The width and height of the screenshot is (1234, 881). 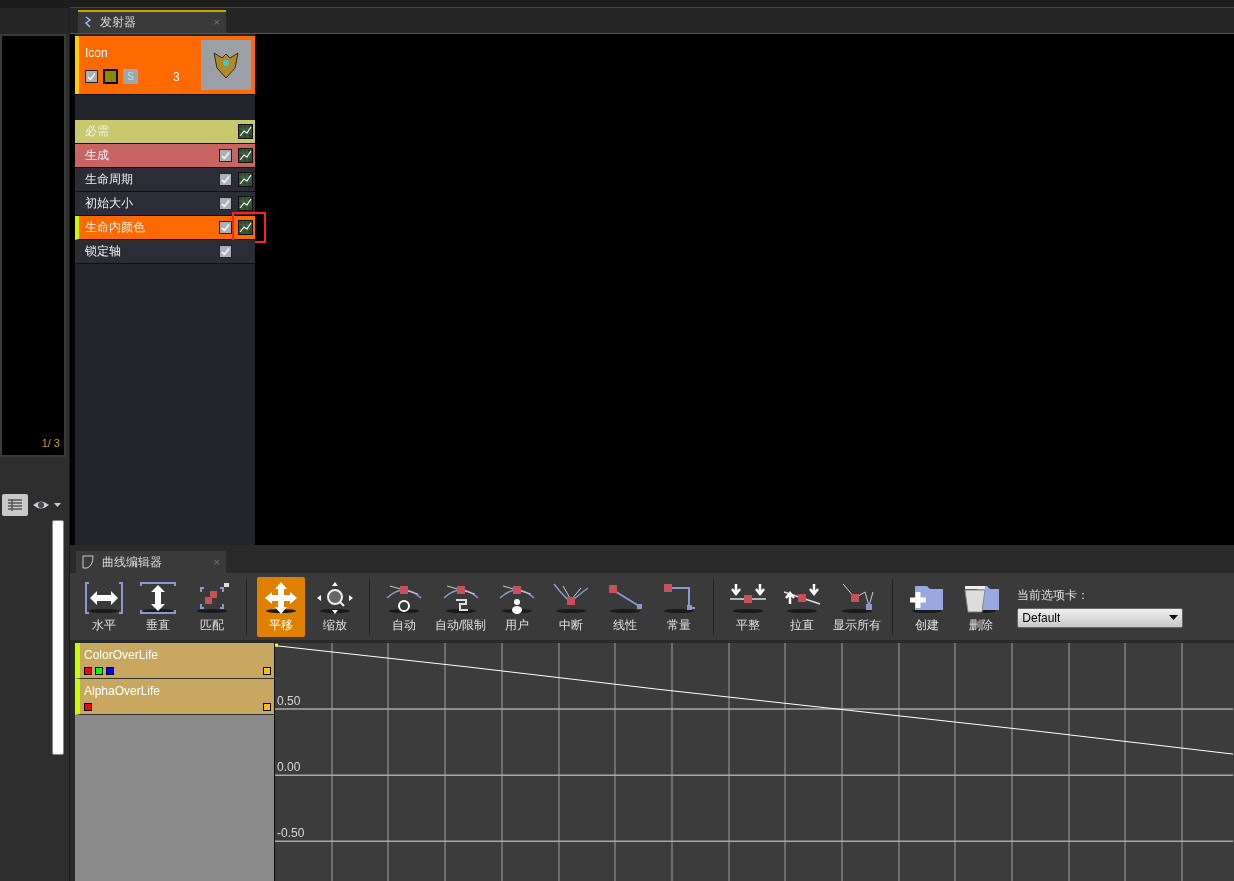 I want to click on list-view-button, so click(x=15, y=505).